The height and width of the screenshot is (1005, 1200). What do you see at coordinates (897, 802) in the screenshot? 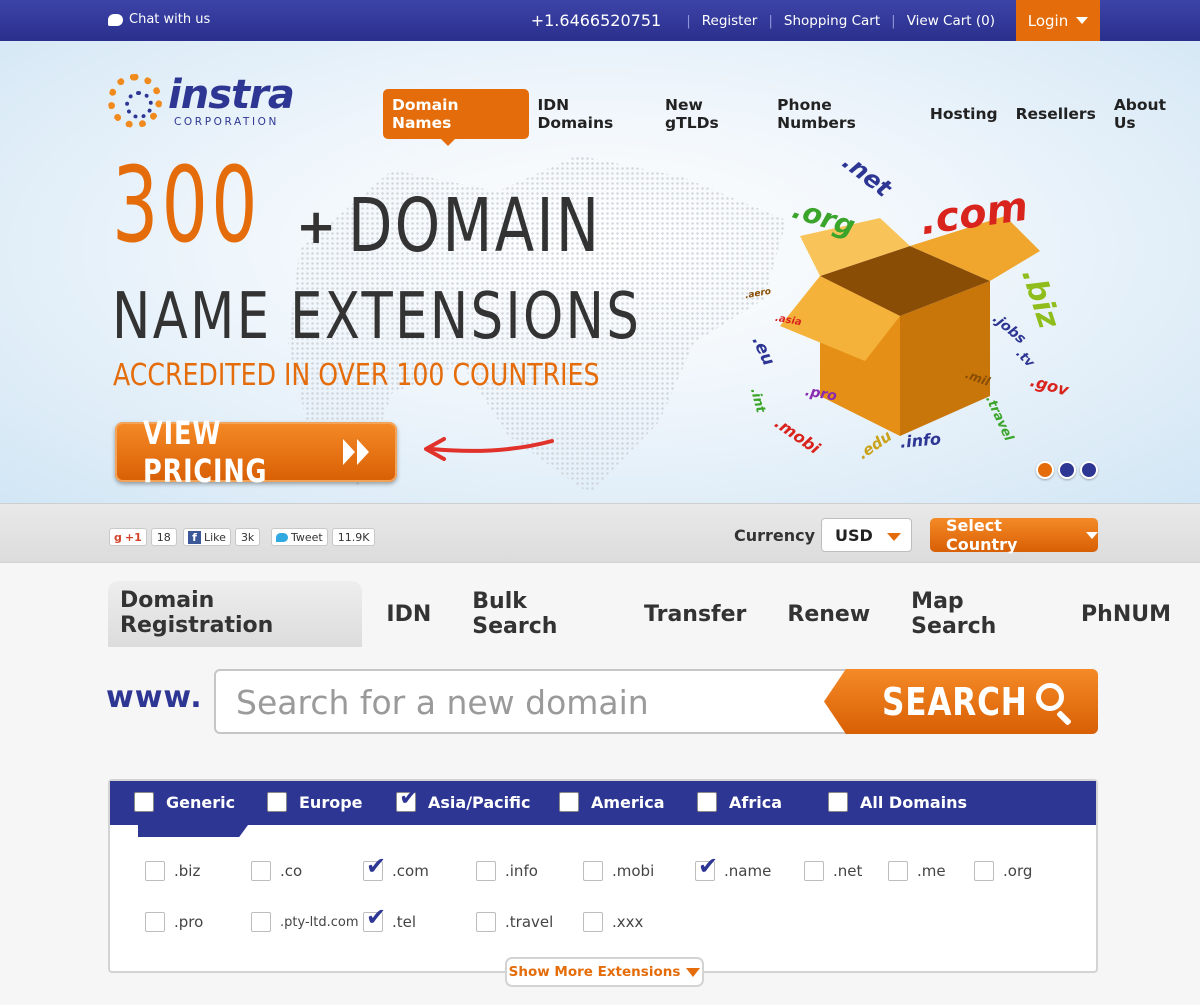
I see `region-all-domains: All Domains` at bounding box center [897, 802].